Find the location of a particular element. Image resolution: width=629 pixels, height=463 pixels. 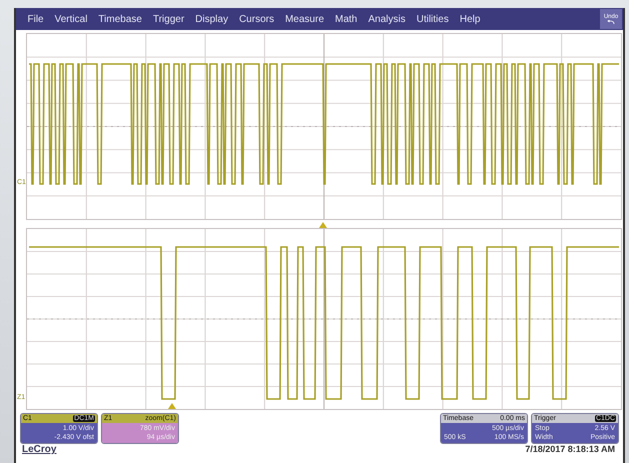

menu-item: Trigger is located at coordinates (168, 19).